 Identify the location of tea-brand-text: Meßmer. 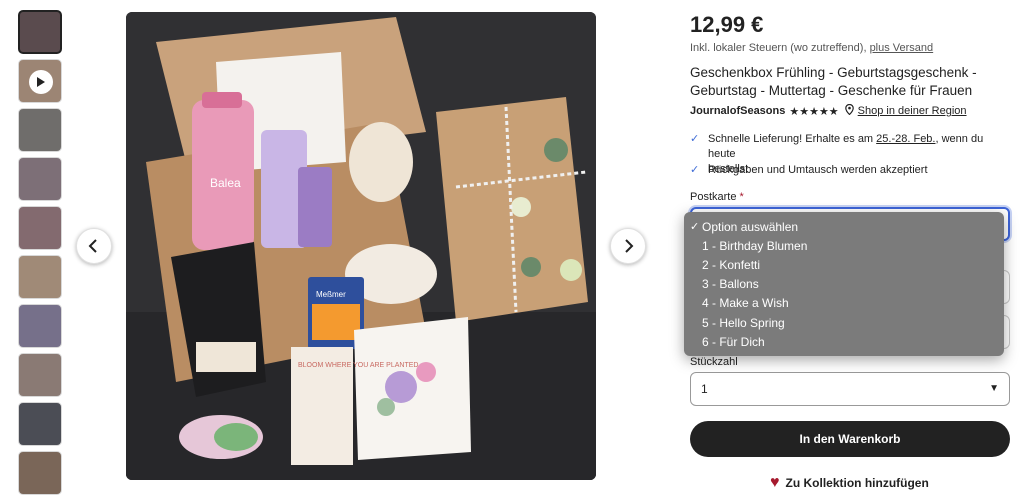
(331, 294).